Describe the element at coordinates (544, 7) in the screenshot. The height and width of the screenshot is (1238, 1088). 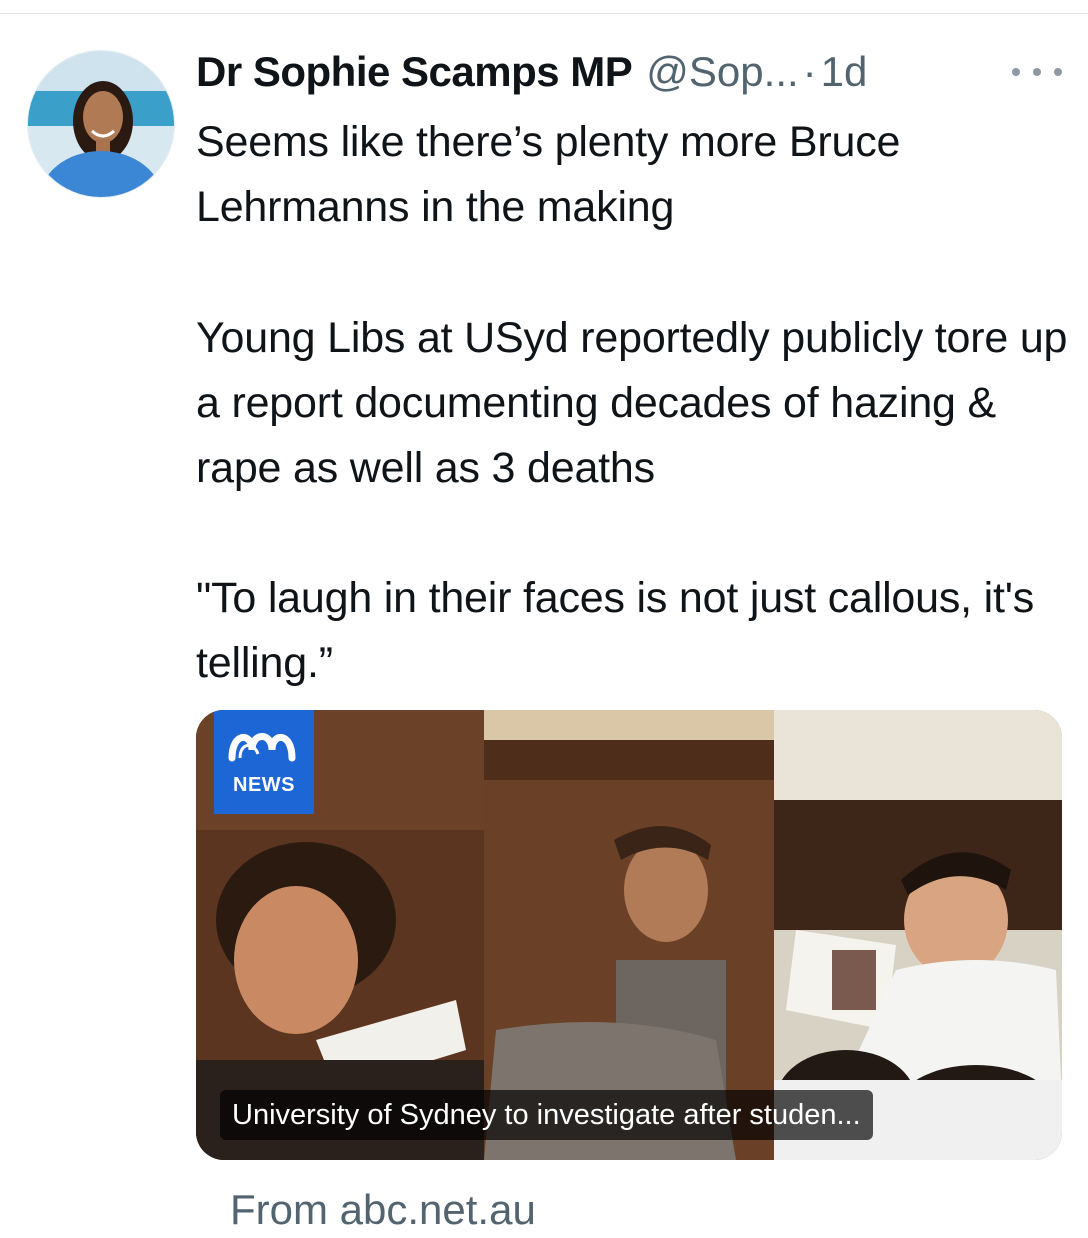
I see `top-divider` at that location.